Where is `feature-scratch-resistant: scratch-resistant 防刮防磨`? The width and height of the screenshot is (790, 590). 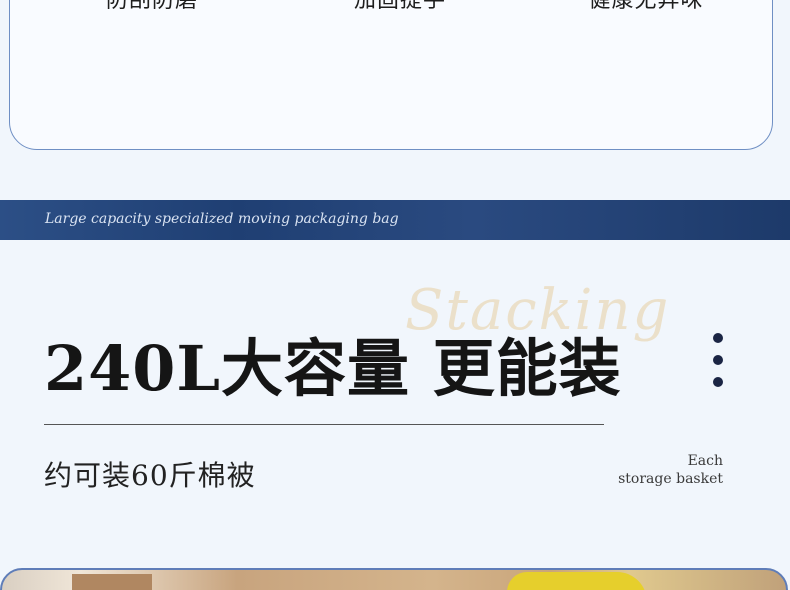
feature-scratch-resistant: scratch-resistant 防刮防磨 is located at coordinates (152, 7).